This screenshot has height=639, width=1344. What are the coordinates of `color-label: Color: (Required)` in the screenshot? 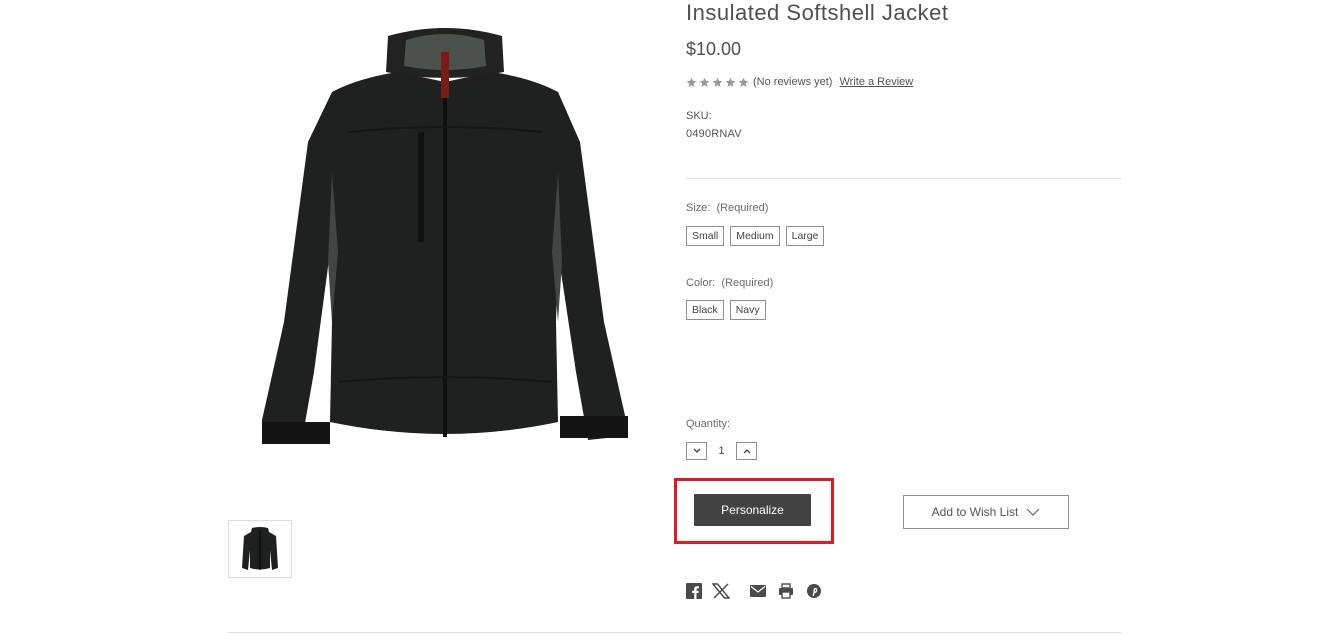 It's located at (729, 283).